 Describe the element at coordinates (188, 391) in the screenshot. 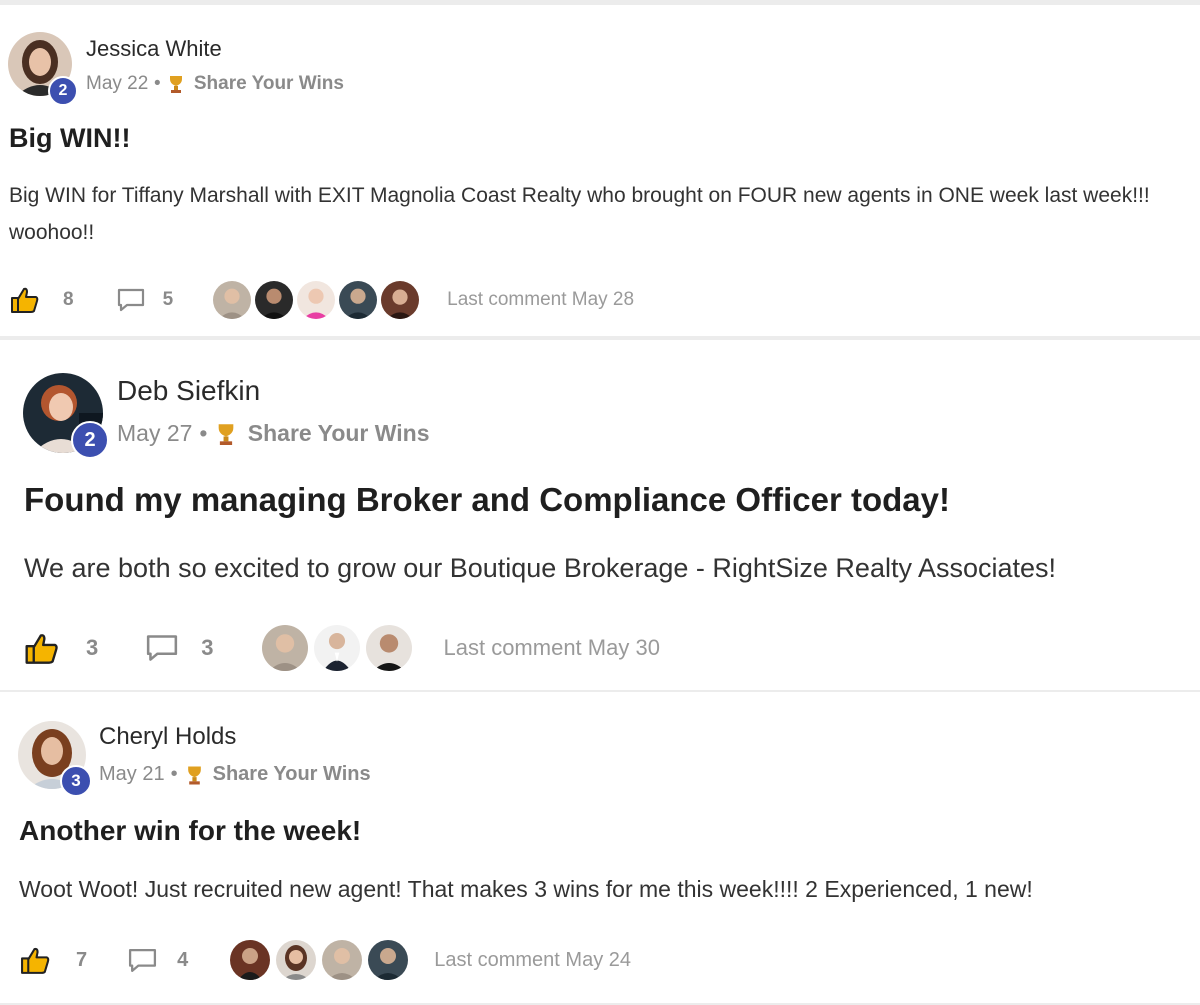

I see `author-name: Deb Siefkin` at that location.